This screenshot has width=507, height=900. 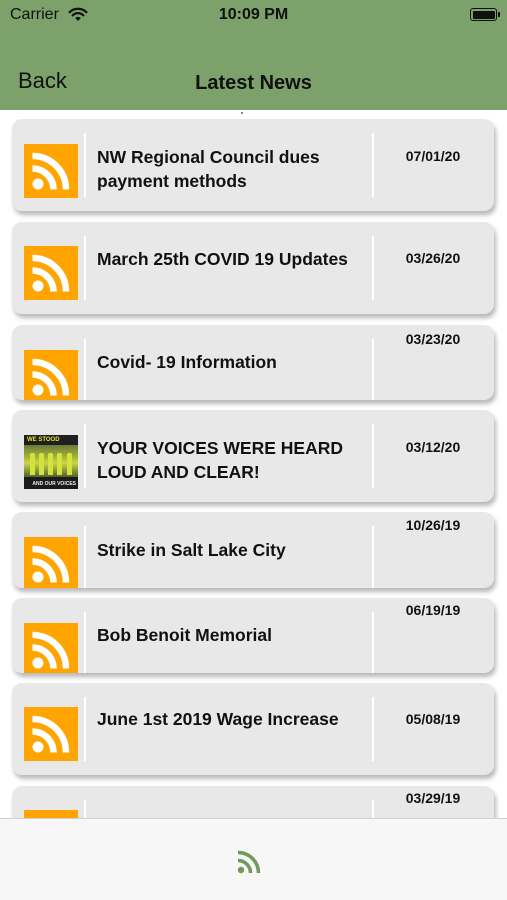 What do you see at coordinates (253, 70) in the screenshot?
I see `navigation-bar: Back Latest News` at bounding box center [253, 70].